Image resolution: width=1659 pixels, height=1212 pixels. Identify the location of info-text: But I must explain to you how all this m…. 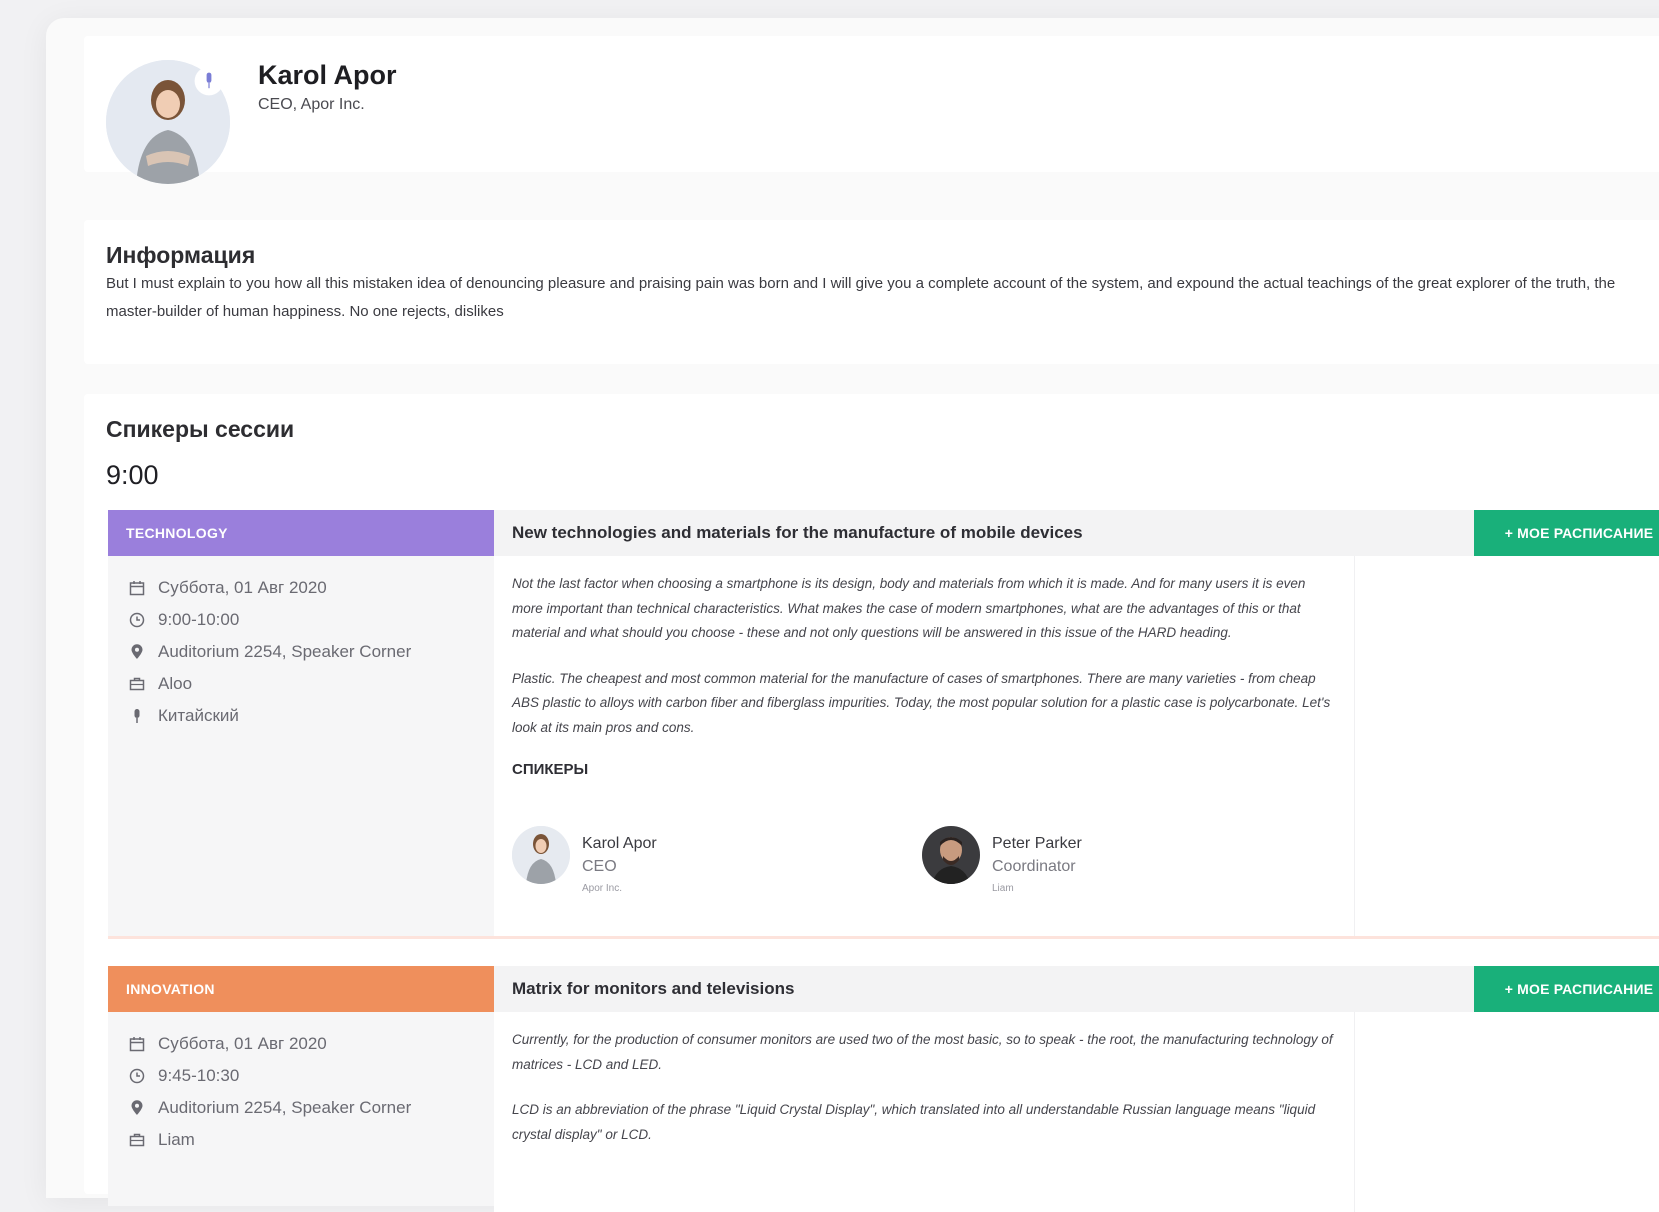
(861, 297).